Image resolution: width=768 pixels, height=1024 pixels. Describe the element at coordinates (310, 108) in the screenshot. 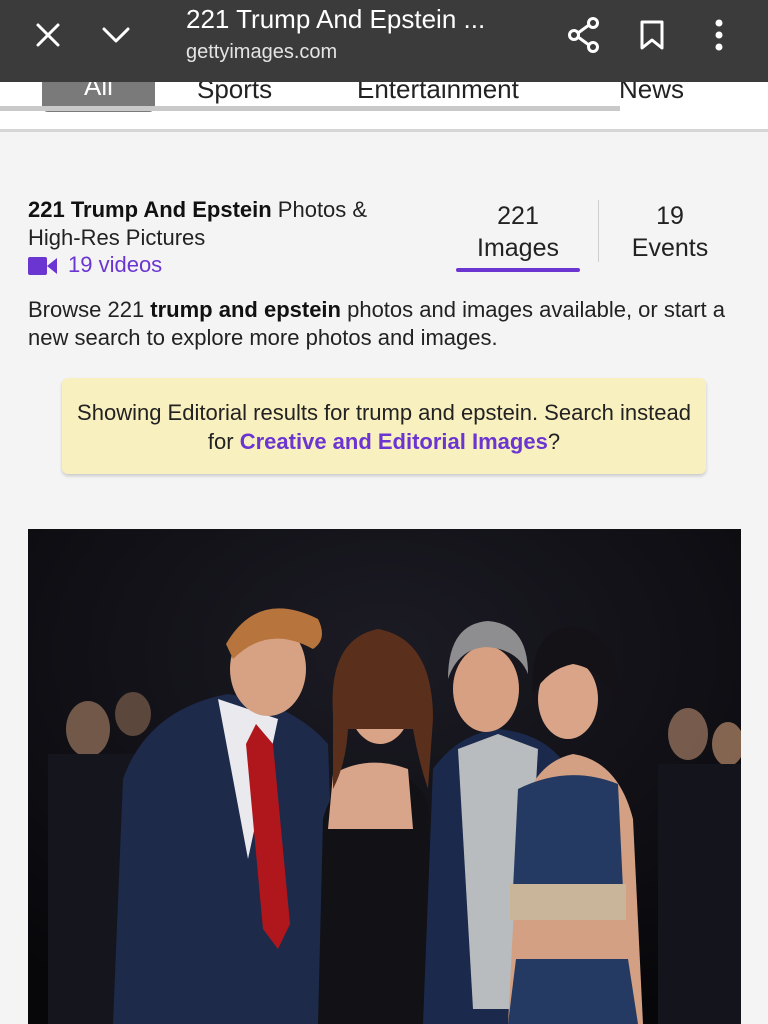

I see `tabs-scroll-indicator` at that location.